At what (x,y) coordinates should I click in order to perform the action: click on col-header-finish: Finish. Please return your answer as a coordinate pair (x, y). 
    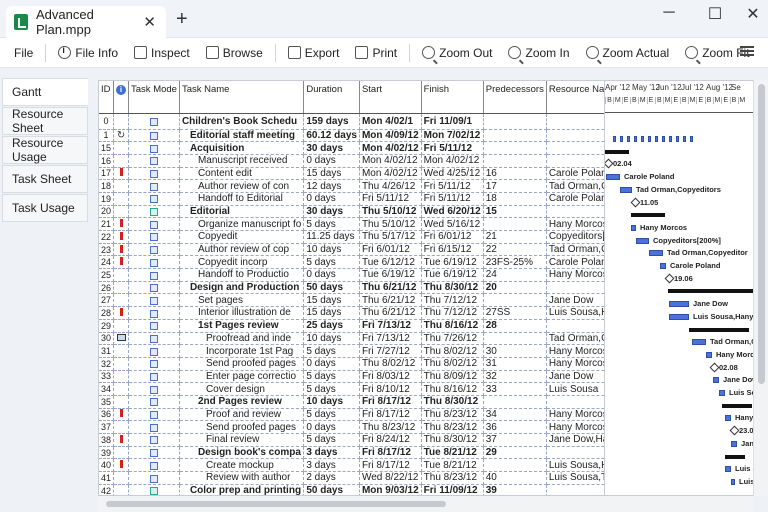
    Looking at the image, I should click on (452, 97).